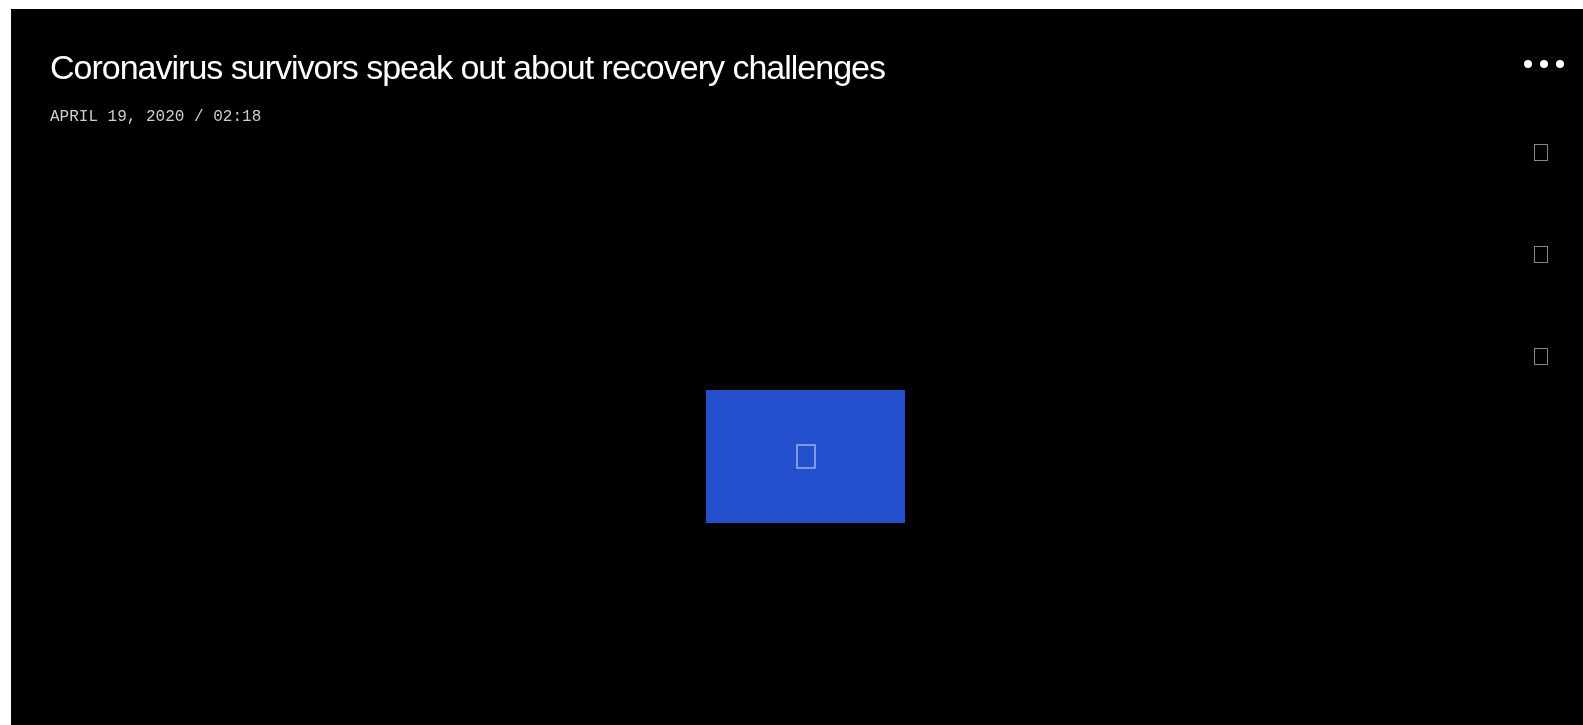 The image size is (1583, 725). Describe the element at coordinates (156, 117) in the screenshot. I see `video-date: APRIL 19, 2020 / 02:18` at that location.